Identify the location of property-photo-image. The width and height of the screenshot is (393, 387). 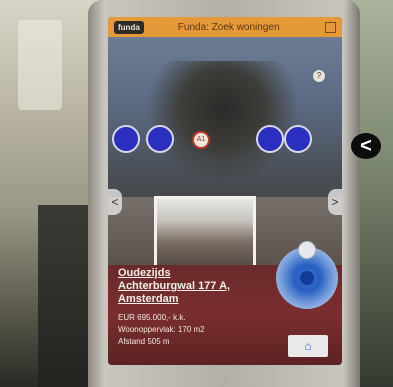
(205, 235).